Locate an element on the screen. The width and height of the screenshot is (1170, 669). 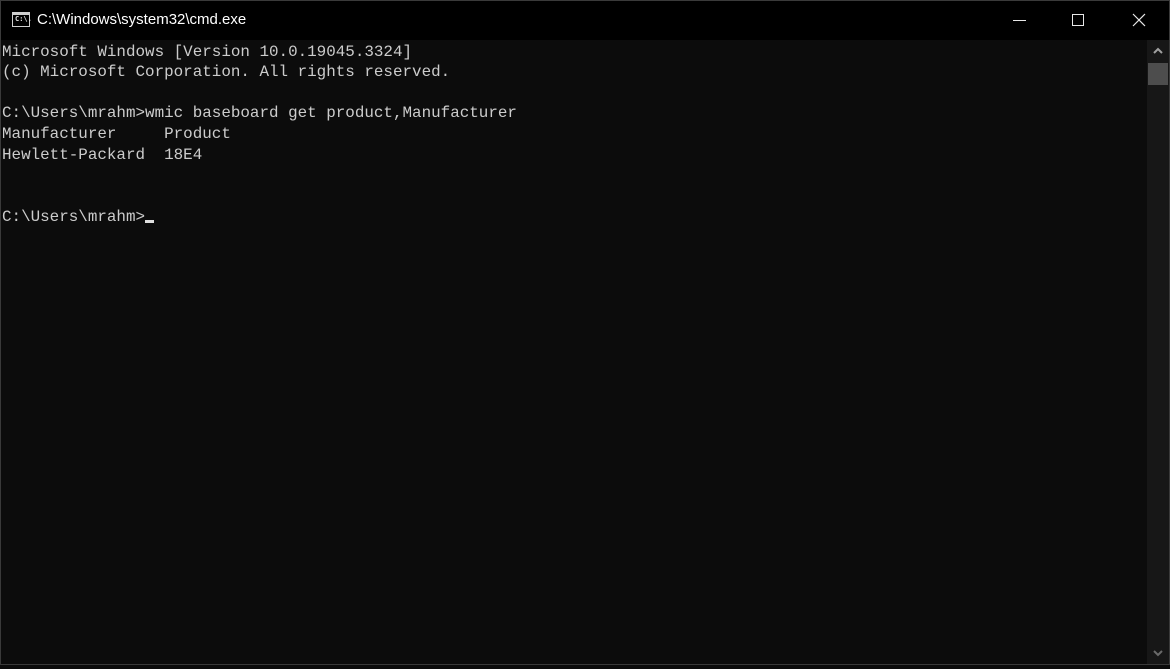
cmd-icon-glyph: C:\. is located at coordinates (23, 19).